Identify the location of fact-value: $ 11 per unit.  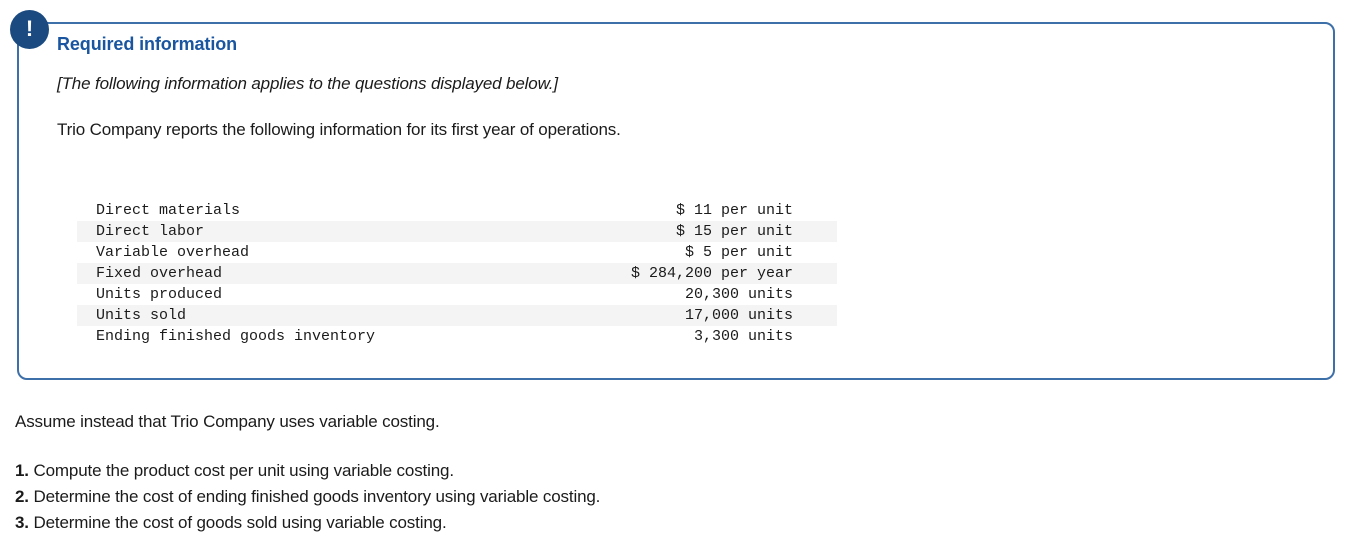
(734, 210).